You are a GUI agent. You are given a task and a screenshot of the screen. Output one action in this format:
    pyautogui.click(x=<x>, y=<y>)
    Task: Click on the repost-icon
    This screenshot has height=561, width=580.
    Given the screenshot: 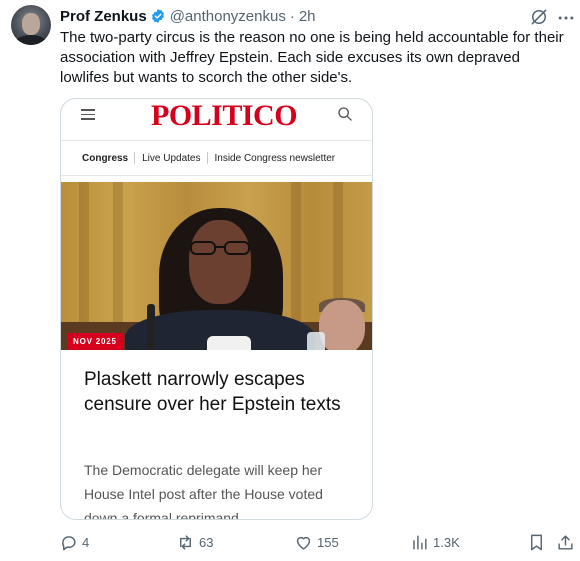 What is the action you would take?
    pyautogui.click(x=185, y=542)
    